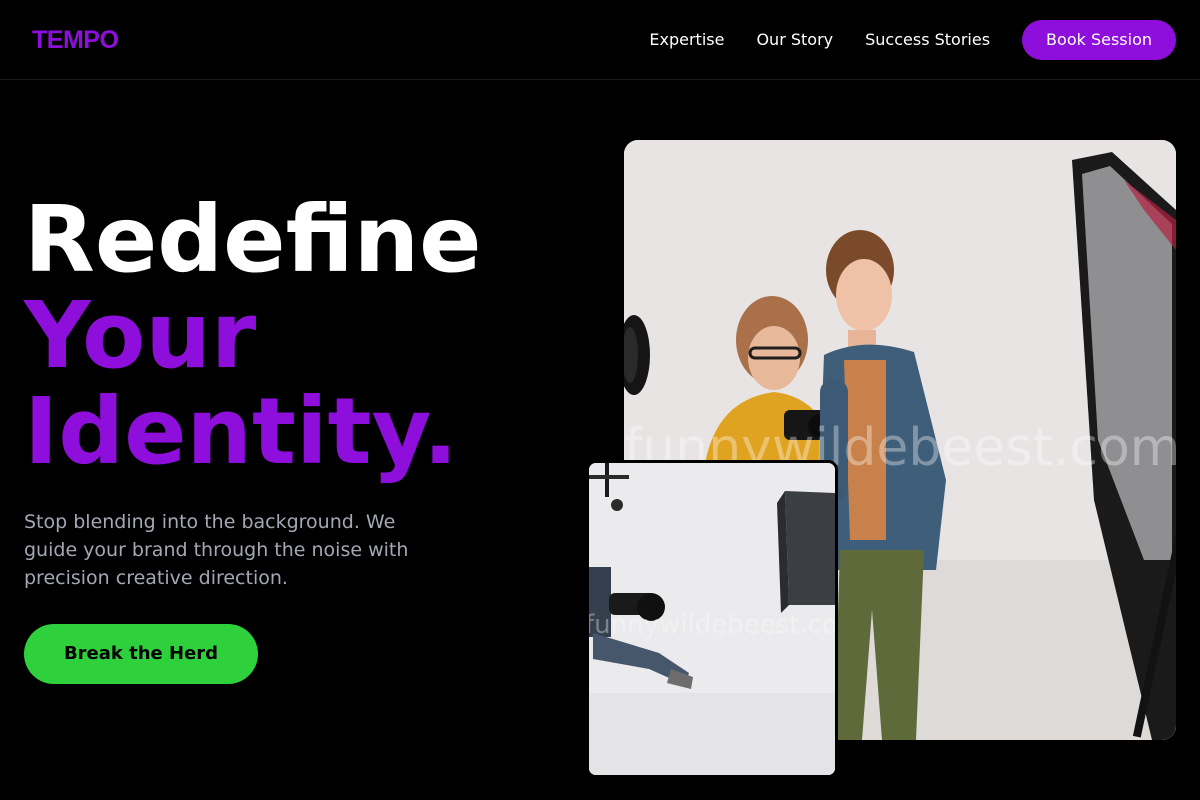 Image resolution: width=1200 pixels, height=800 pixels. What do you see at coordinates (75, 40) in the screenshot?
I see `brand-logo: TEMPO` at bounding box center [75, 40].